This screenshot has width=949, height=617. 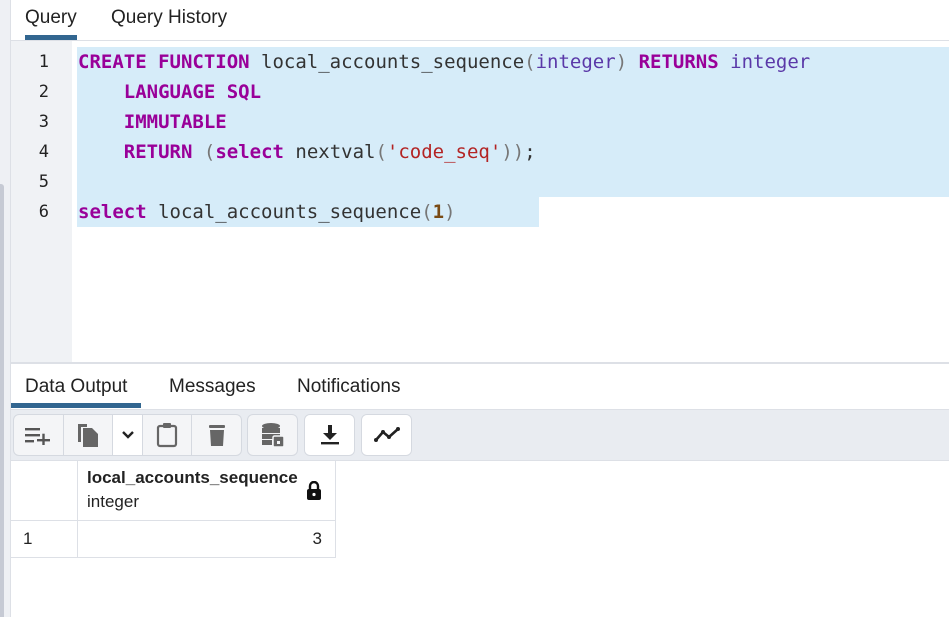 What do you see at coordinates (43, 122) in the screenshot?
I see `line-number: 3` at bounding box center [43, 122].